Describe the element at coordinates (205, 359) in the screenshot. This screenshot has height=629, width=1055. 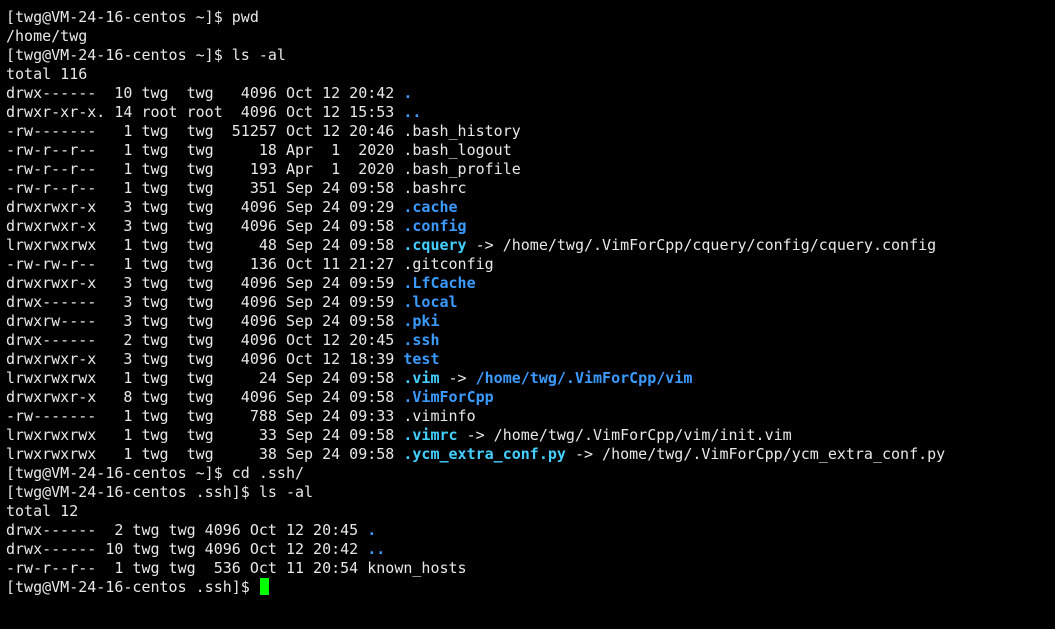
I see `output-text: drwxrwxr-x 3 twg twg 4096 Oct 12 18:39` at that location.